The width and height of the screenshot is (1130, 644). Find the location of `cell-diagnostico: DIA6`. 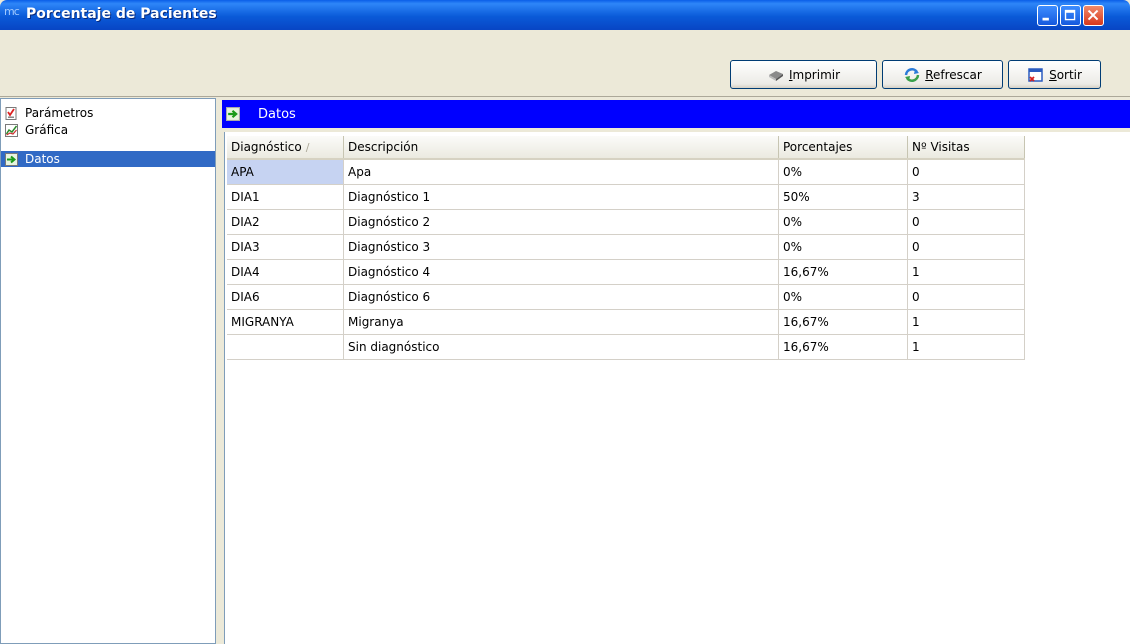

cell-diagnostico: DIA6 is located at coordinates (285, 297).